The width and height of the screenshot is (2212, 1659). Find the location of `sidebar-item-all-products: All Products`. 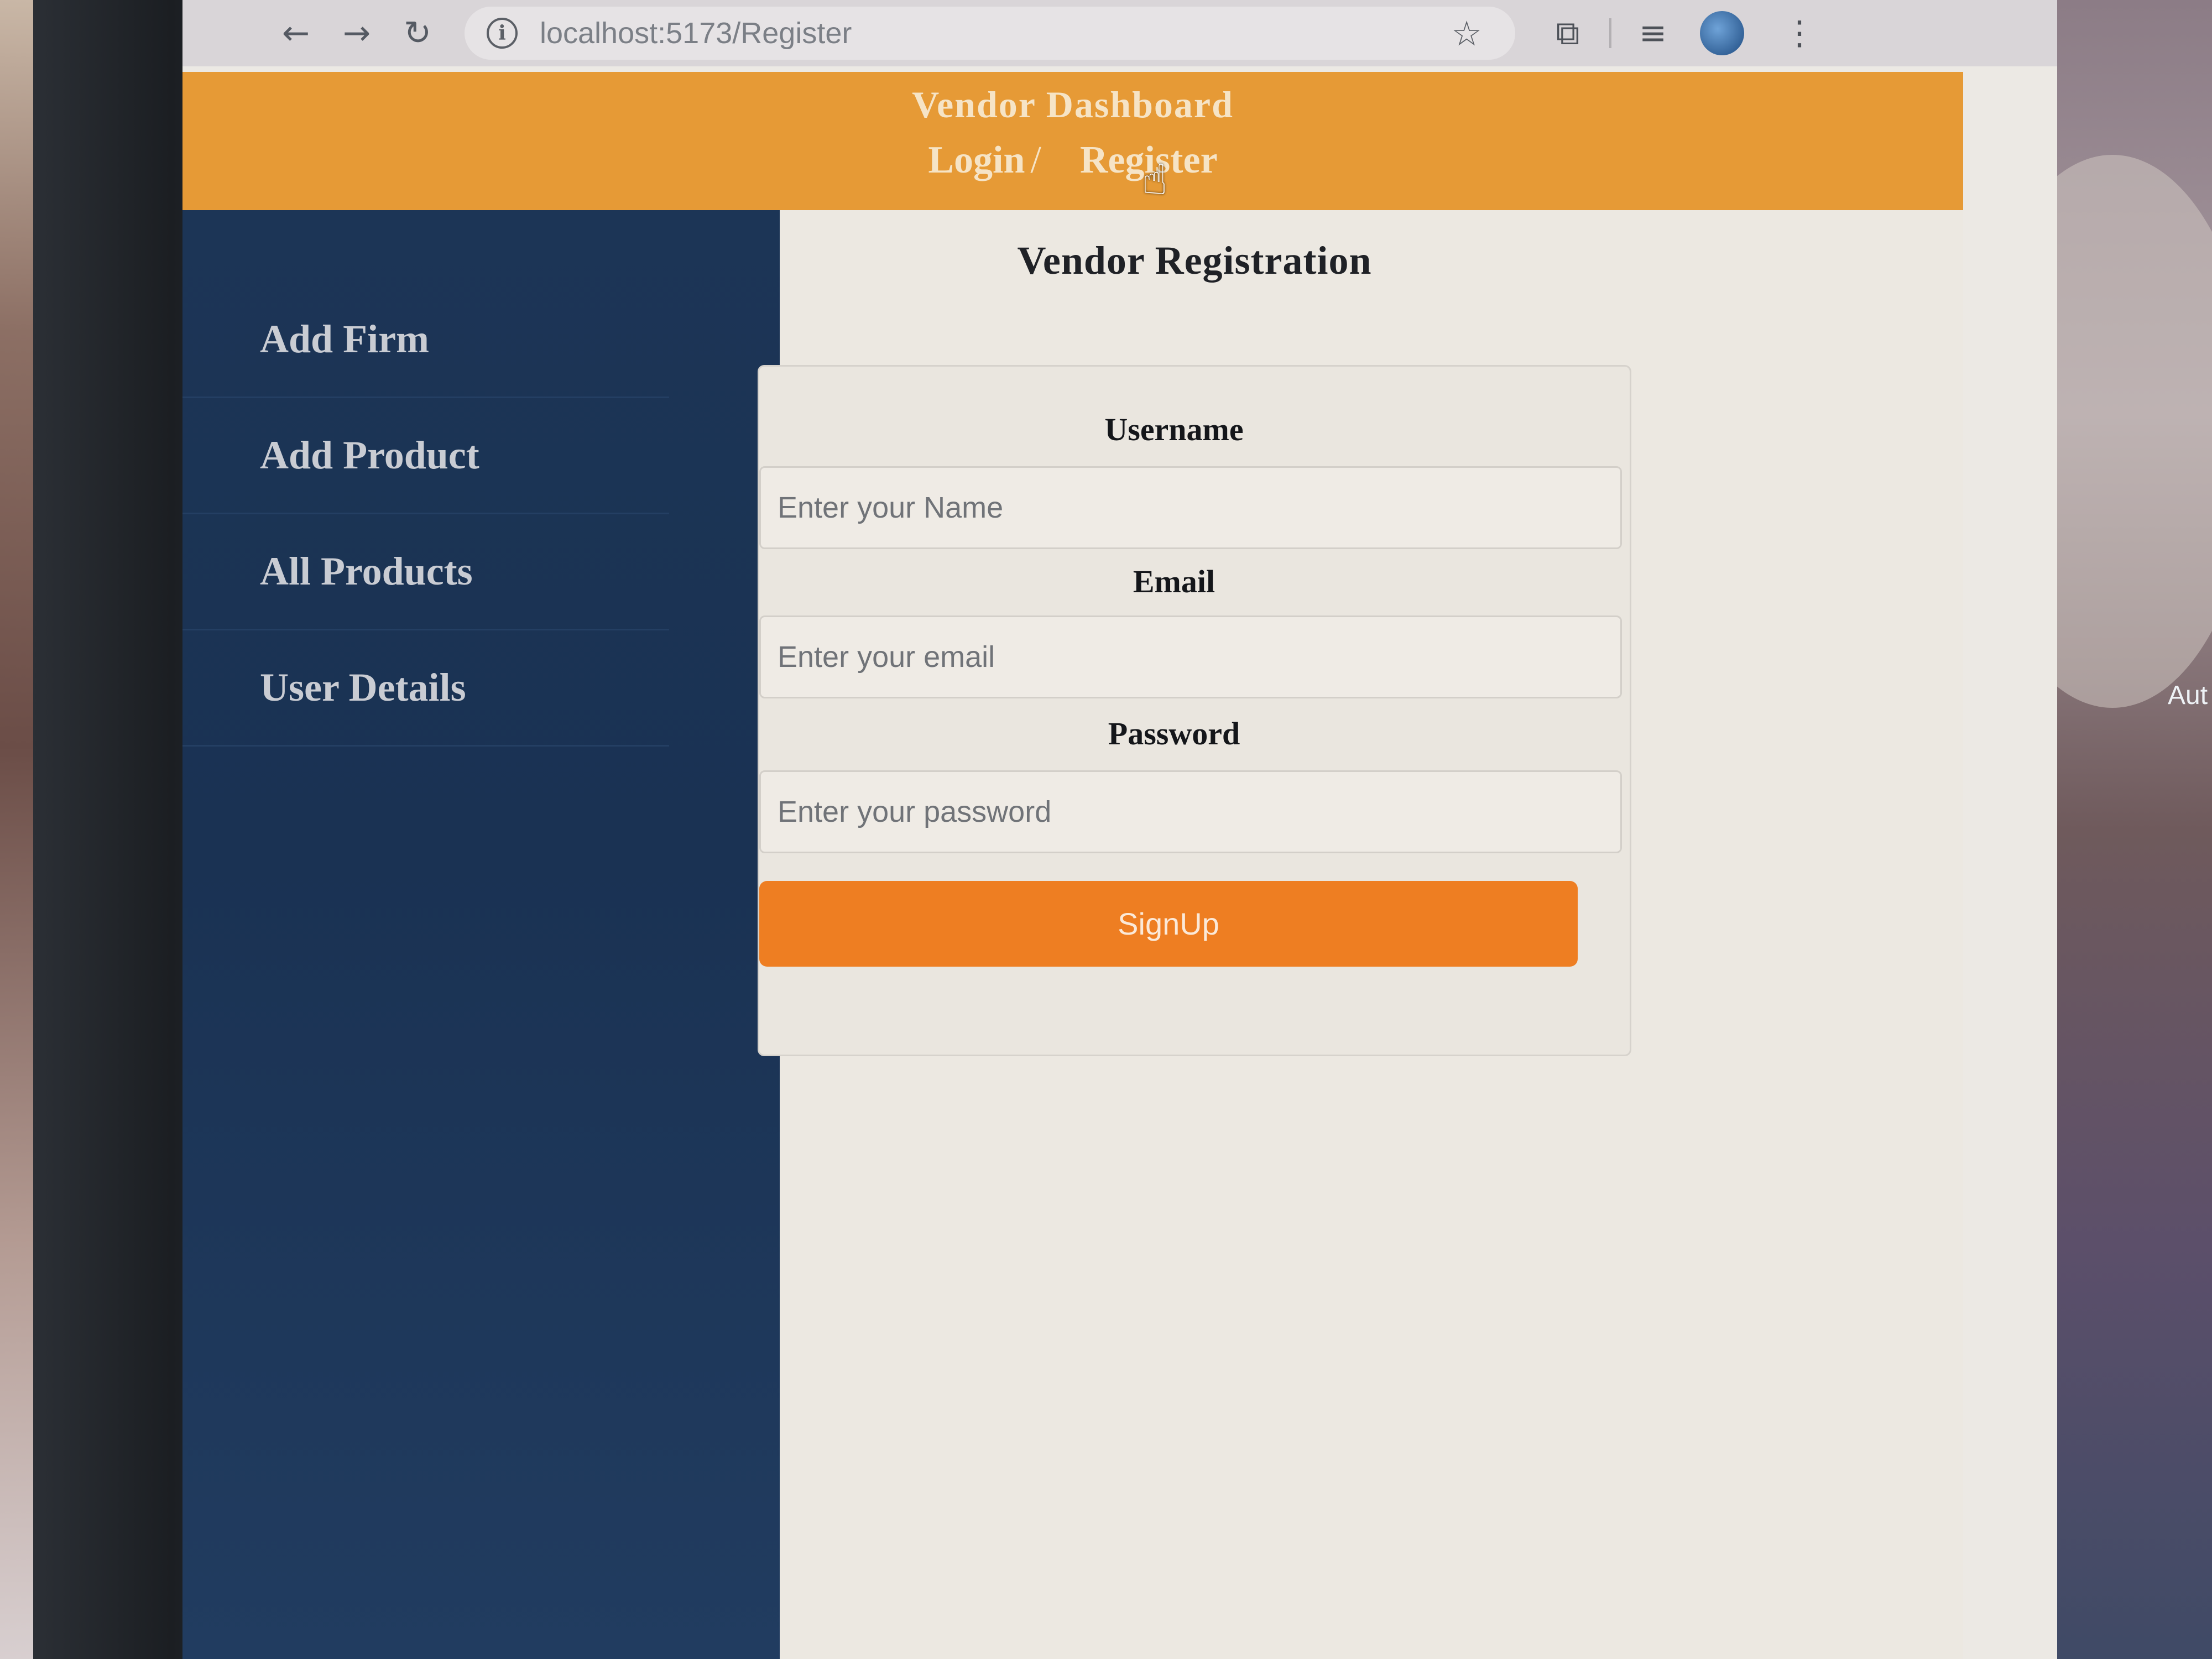

sidebar-item-all-products: All Products is located at coordinates (426, 572).